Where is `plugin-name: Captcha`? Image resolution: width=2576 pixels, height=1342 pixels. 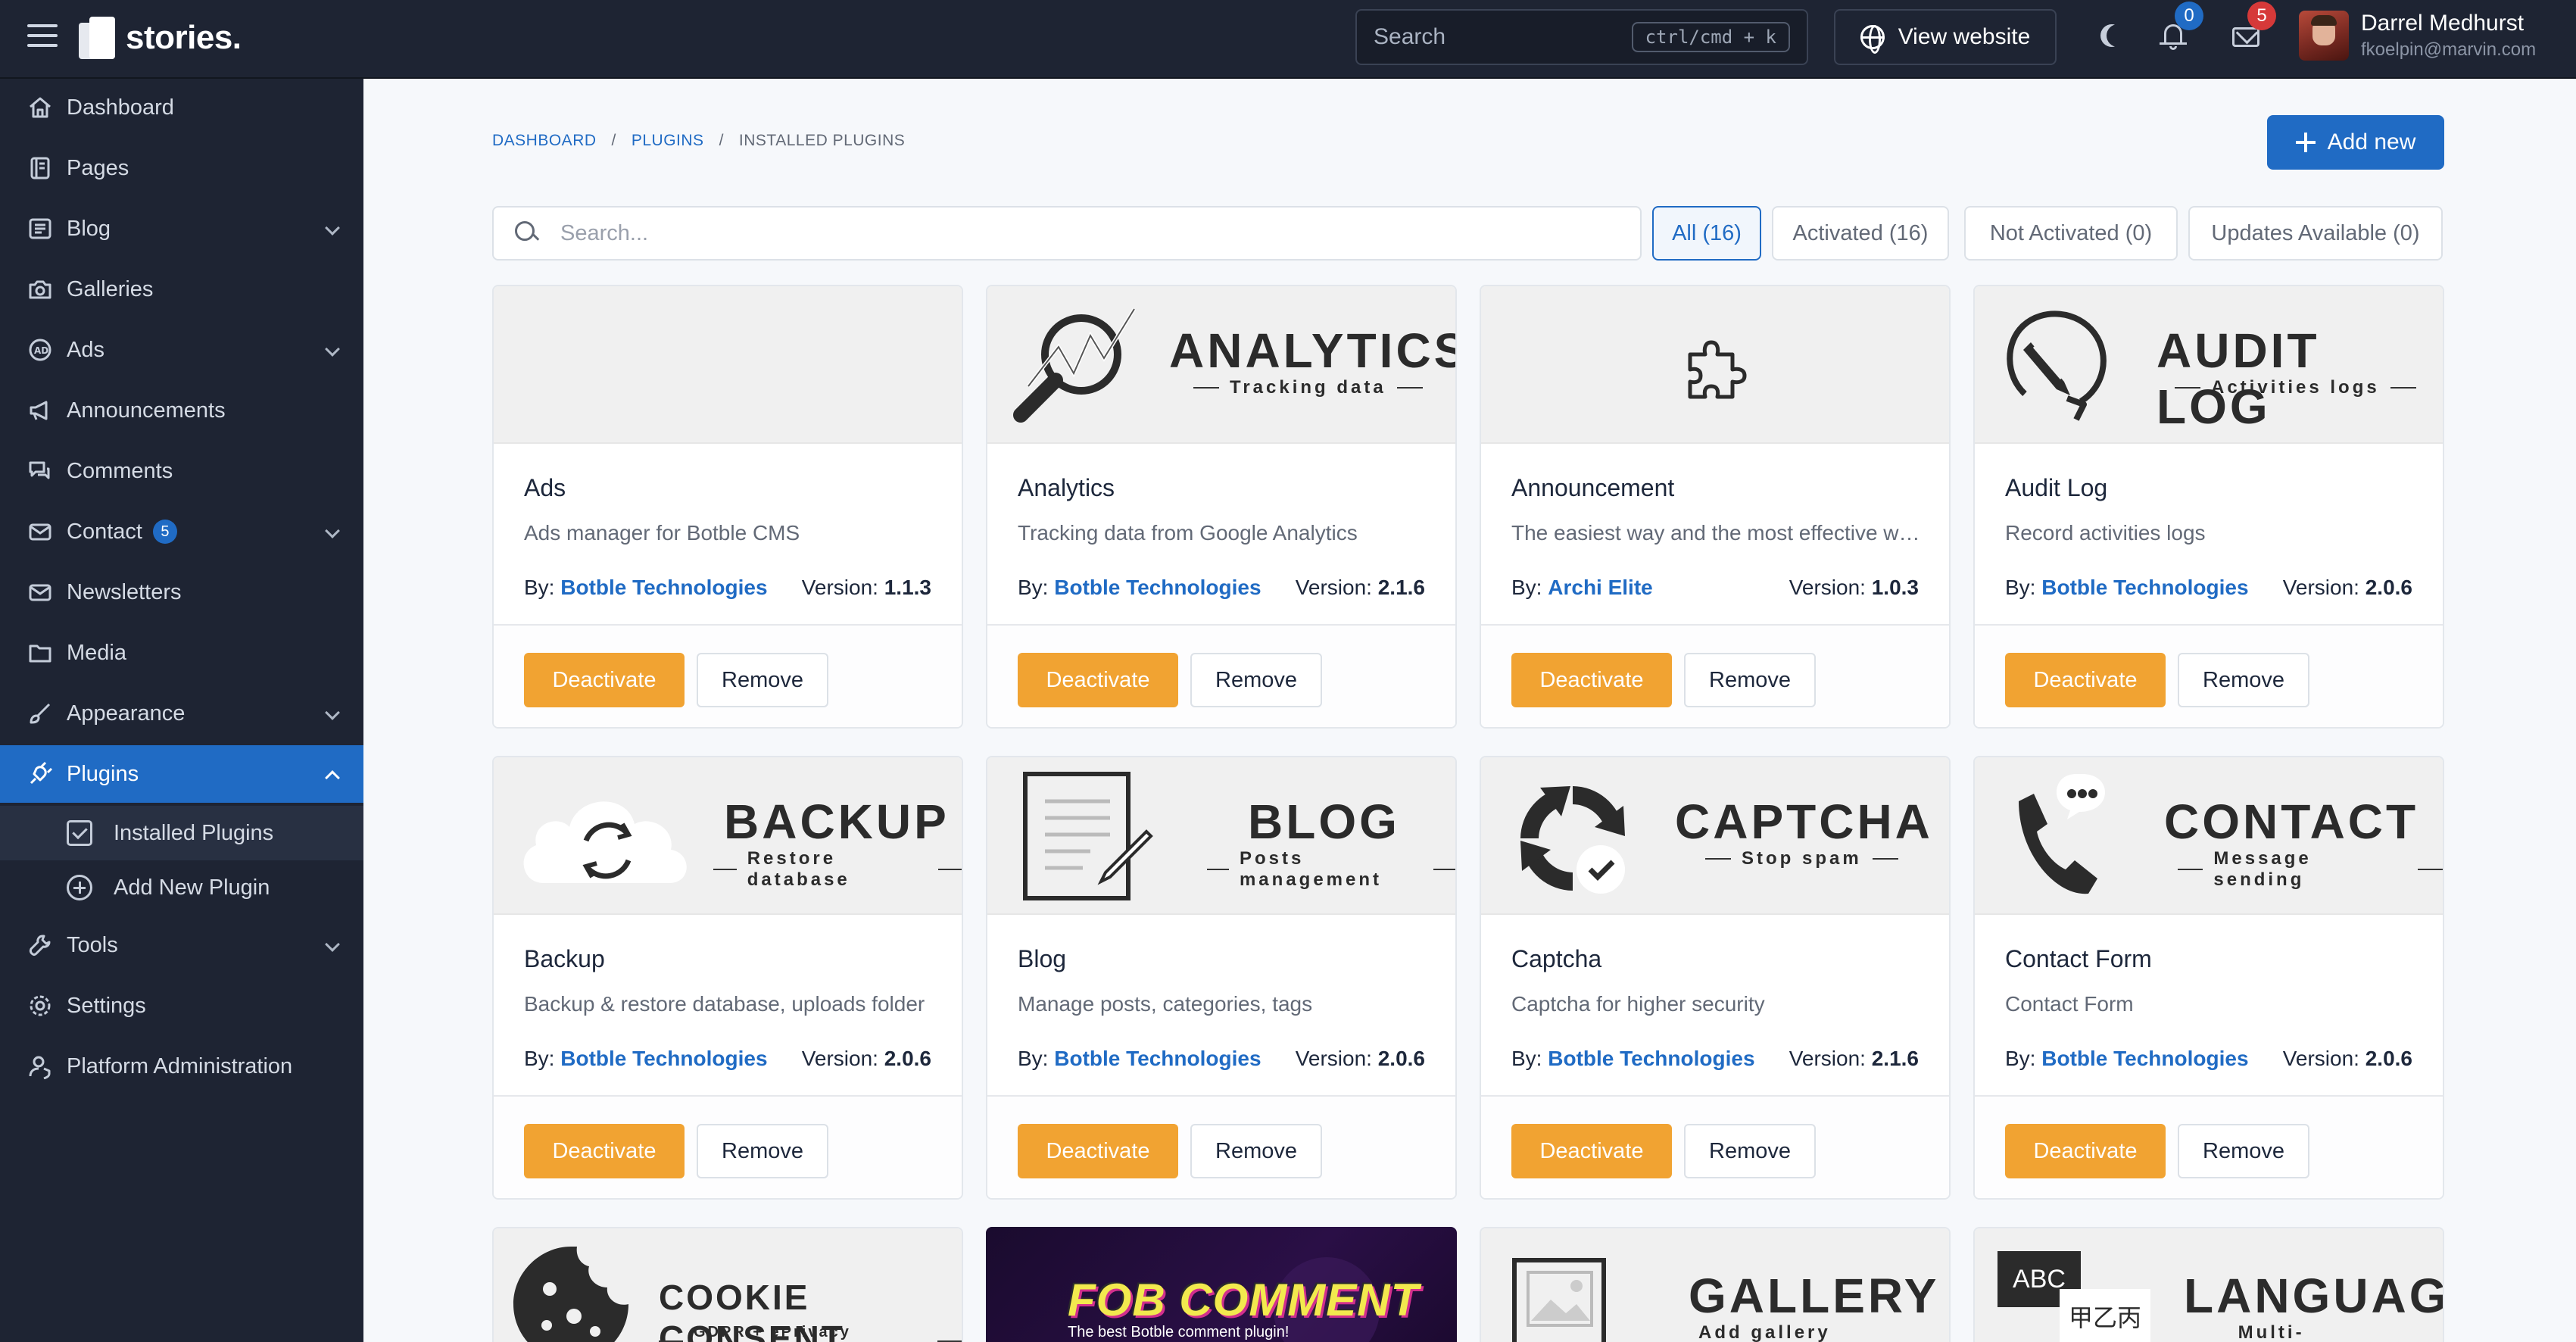 plugin-name: Captcha is located at coordinates (1556, 958).